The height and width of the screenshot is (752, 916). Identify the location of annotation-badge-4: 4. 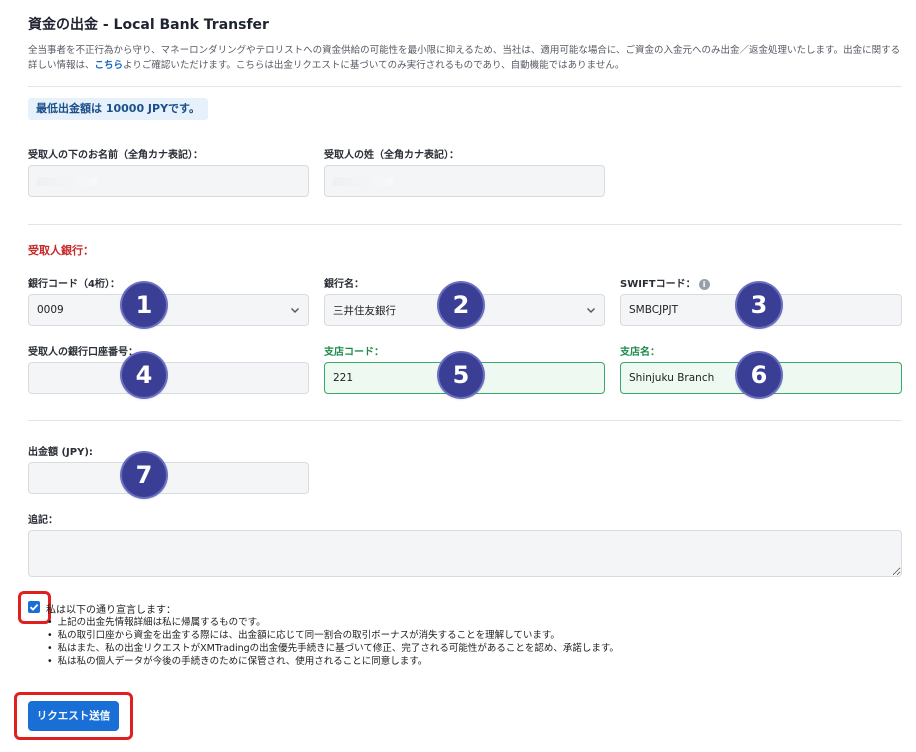
(144, 375).